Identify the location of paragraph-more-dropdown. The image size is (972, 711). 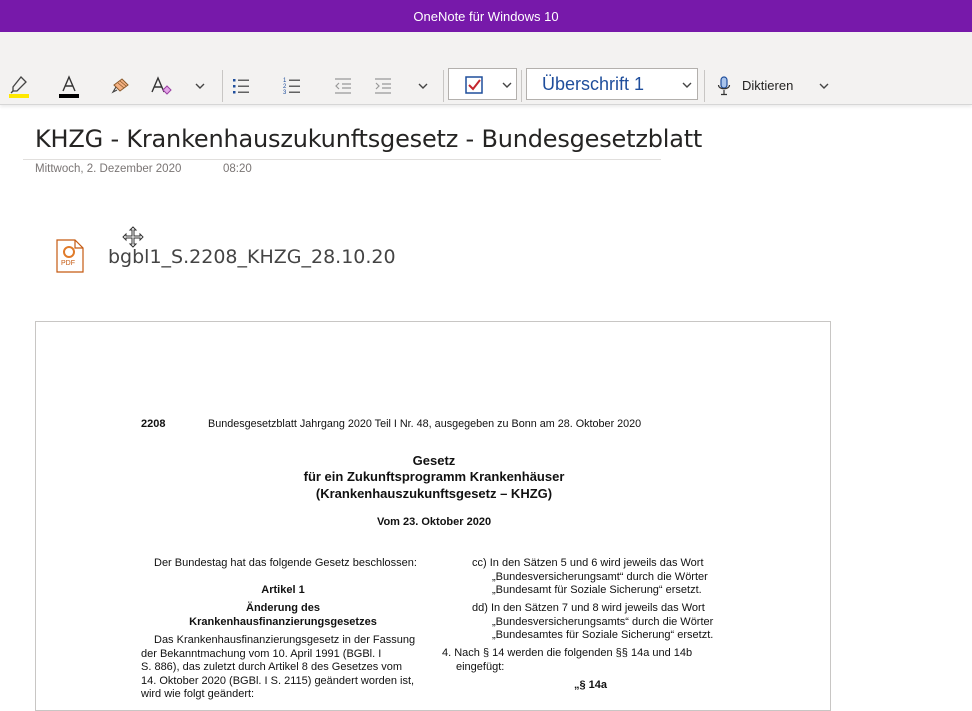
(423, 86).